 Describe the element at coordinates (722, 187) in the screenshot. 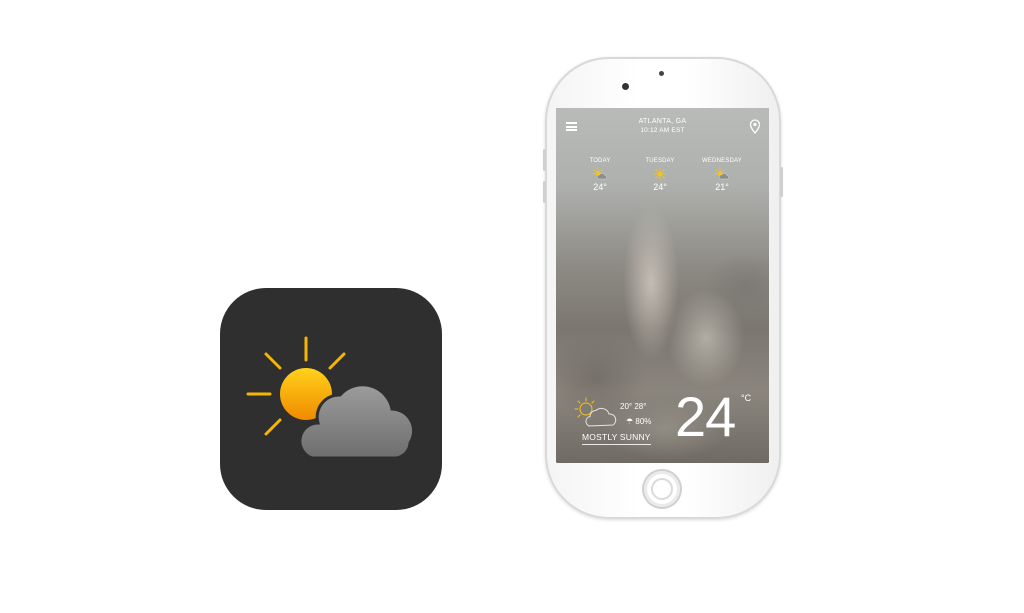

I see `forecast-day-temp: 21°` at that location.